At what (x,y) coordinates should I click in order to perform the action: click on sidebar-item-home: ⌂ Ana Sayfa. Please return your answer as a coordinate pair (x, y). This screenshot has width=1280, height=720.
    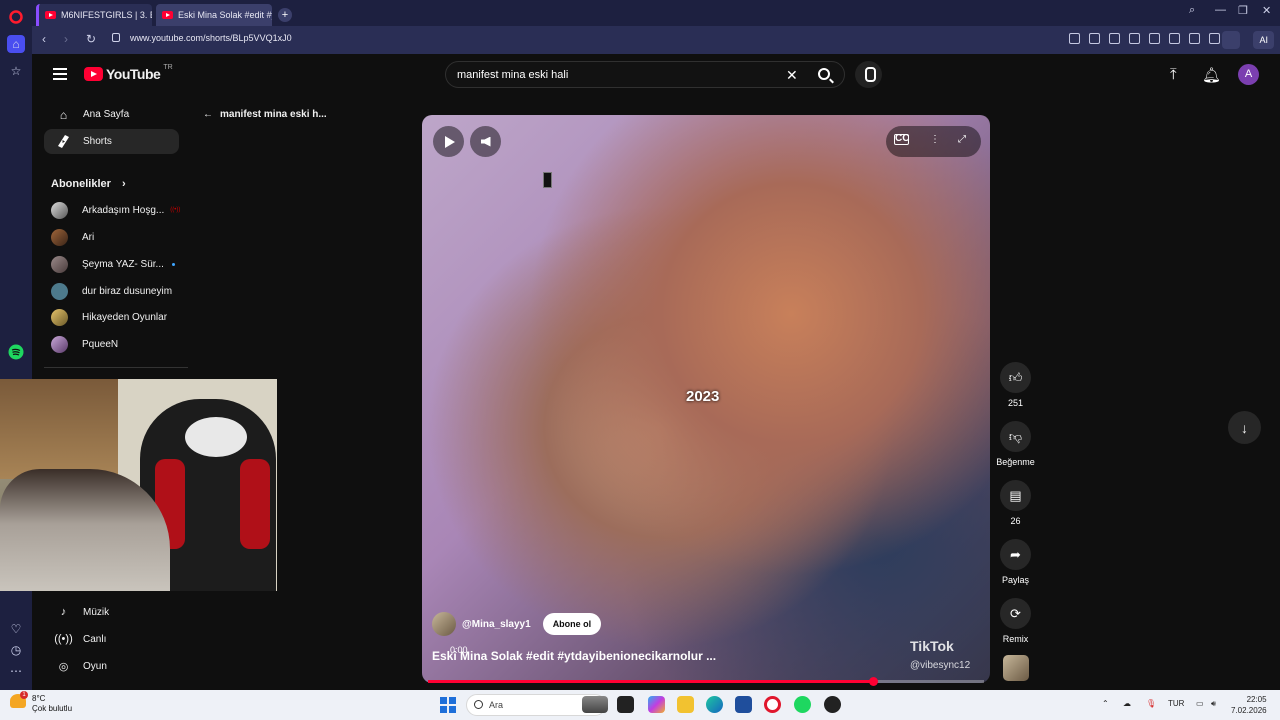
    Looking at the image, I should click on (111, 114).